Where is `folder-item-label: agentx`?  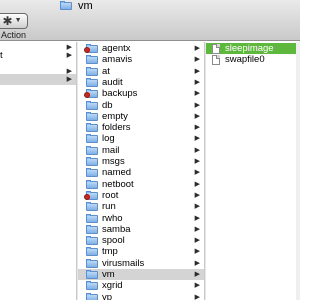
folder-item-label: agentx is located at coordinates (116, 48).